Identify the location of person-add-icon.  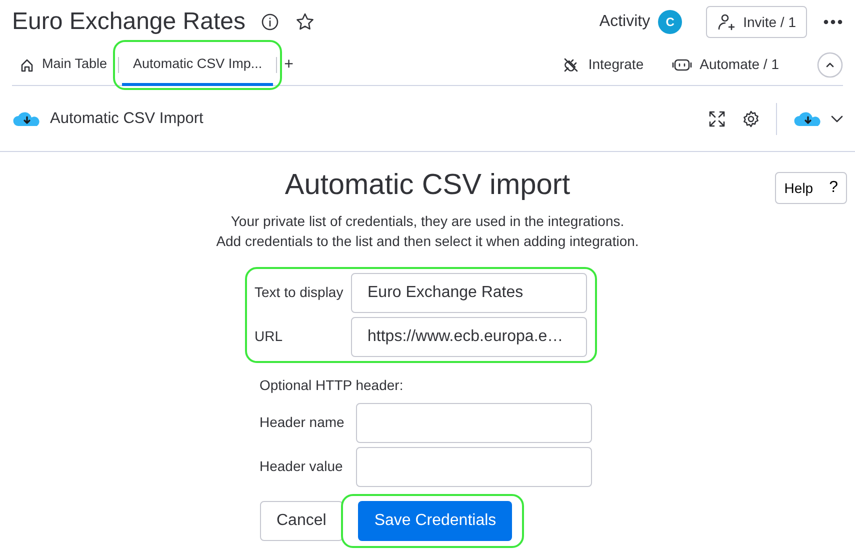
(726, 22).